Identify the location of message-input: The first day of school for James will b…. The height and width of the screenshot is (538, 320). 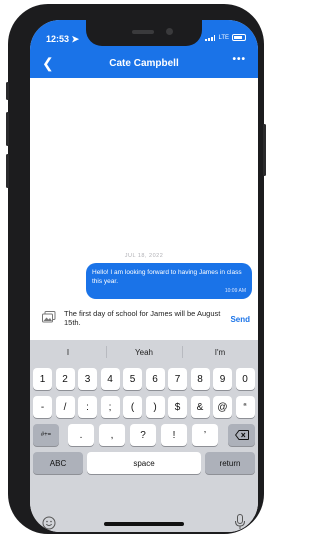
(143, 318).